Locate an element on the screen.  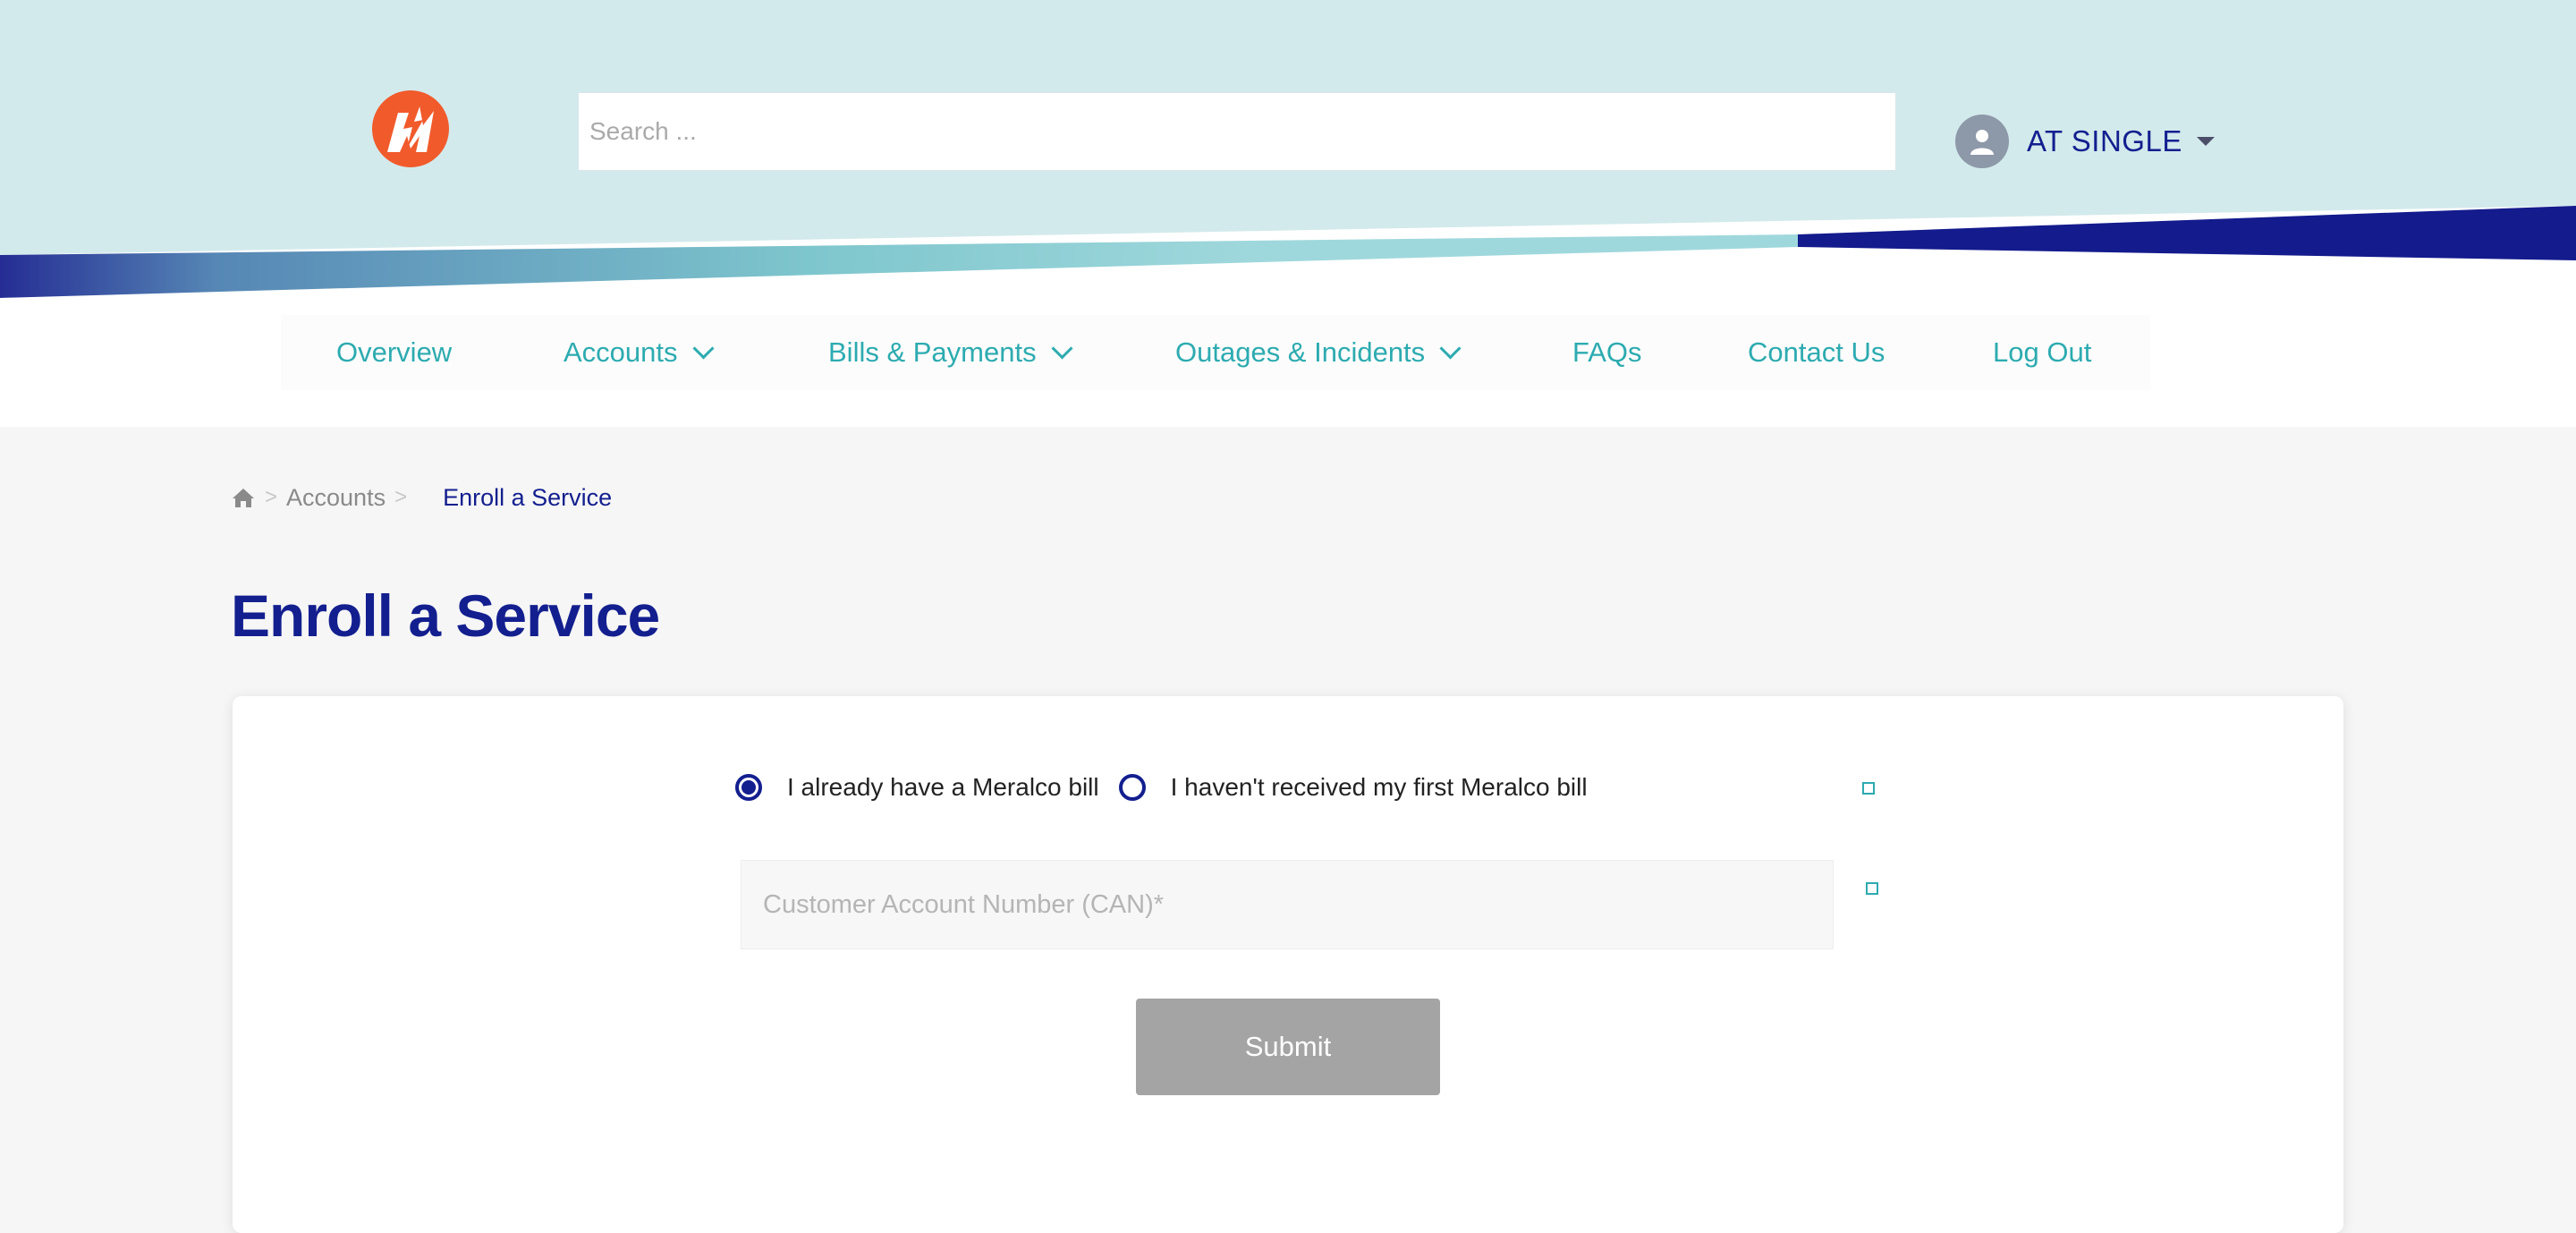
nav-item-label: Overview is located at coordinates (394, 352).